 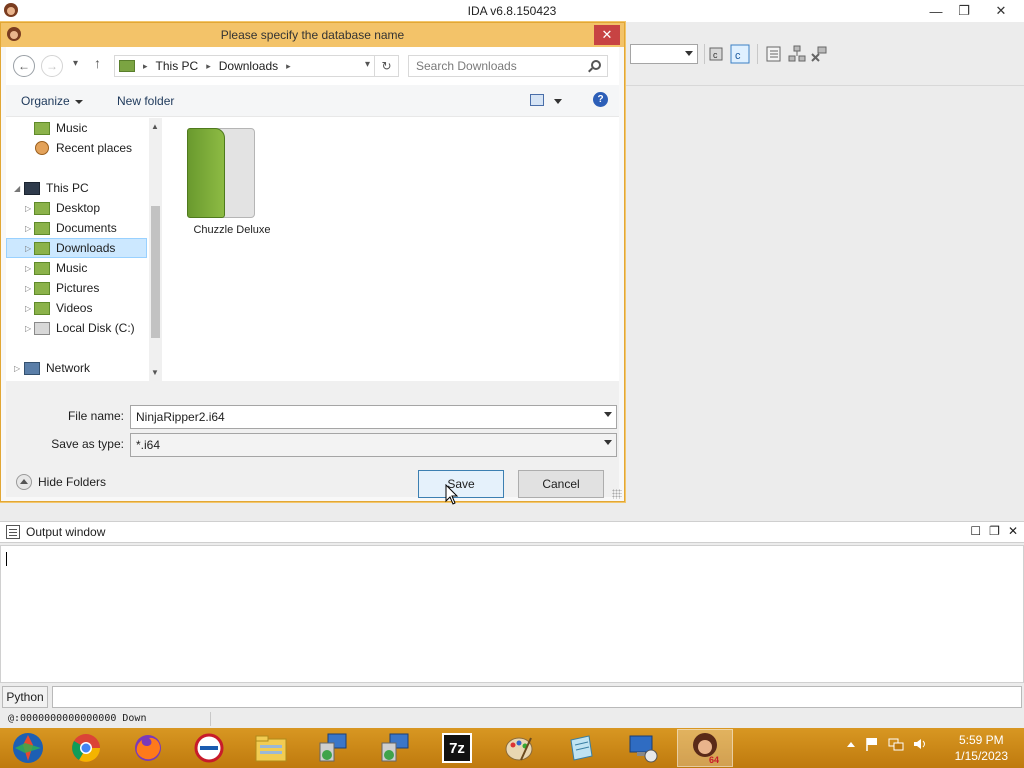 I want to click on tree-item-music: ▷ Music, so click(x=76, y=268).